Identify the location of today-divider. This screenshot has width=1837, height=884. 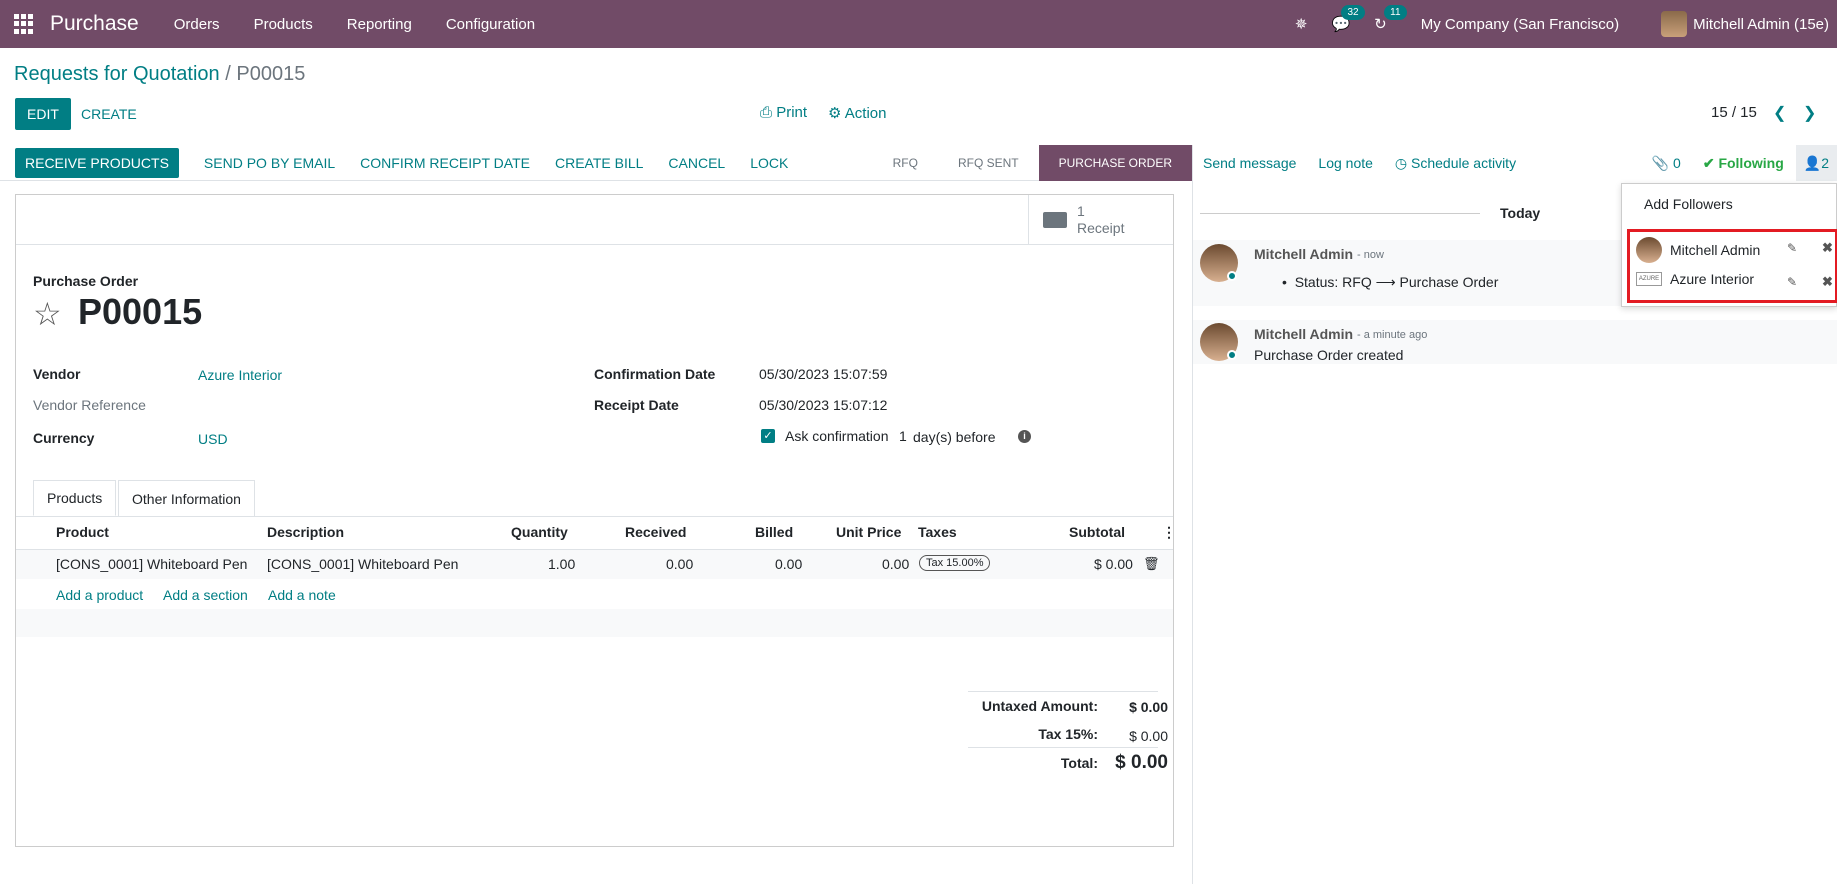
(1340, 213).